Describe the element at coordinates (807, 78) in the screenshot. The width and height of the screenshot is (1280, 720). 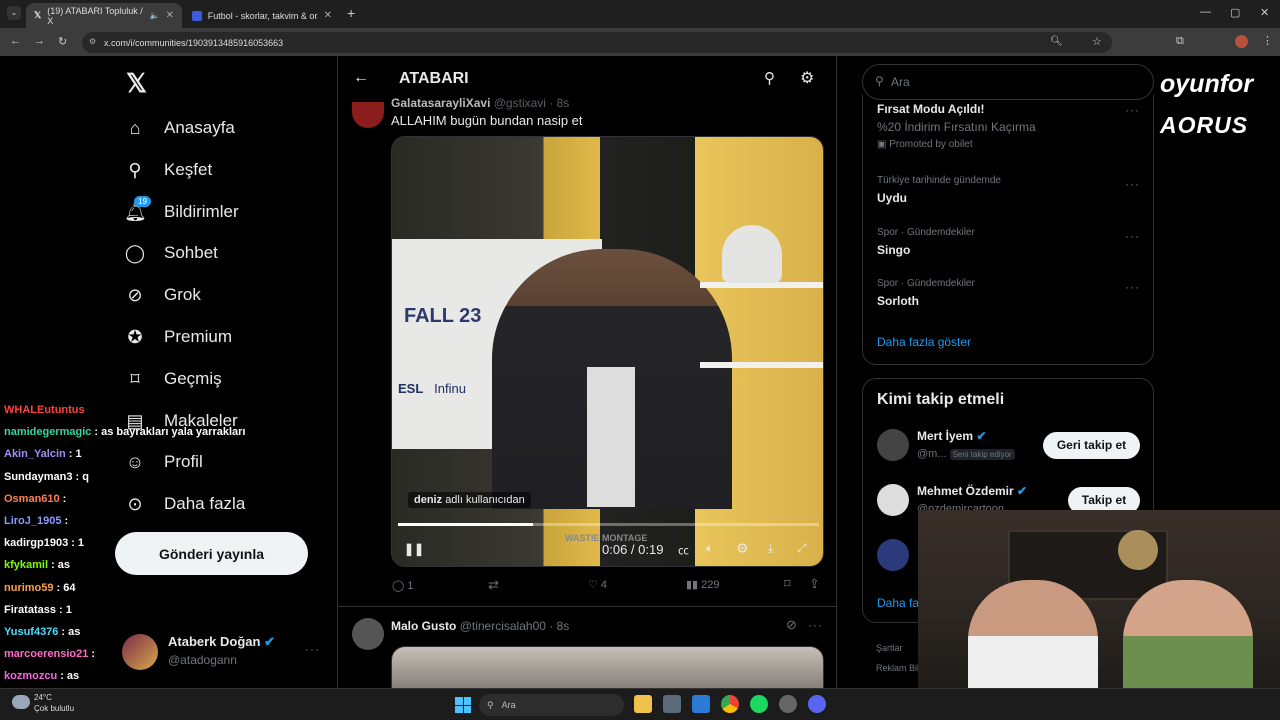
I see `gear-icon: ⚙` at that location.